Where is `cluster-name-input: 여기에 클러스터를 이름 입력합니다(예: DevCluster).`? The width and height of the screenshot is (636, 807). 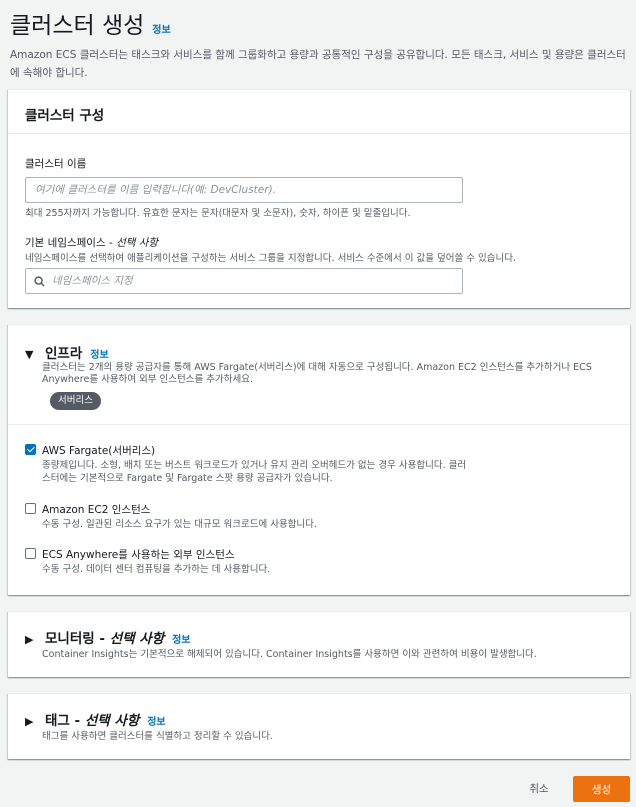
cluster-name-input: 여기에 클러스터를 이름 입력합니다(예: DevCluster). is located at coordinates (244, 190).